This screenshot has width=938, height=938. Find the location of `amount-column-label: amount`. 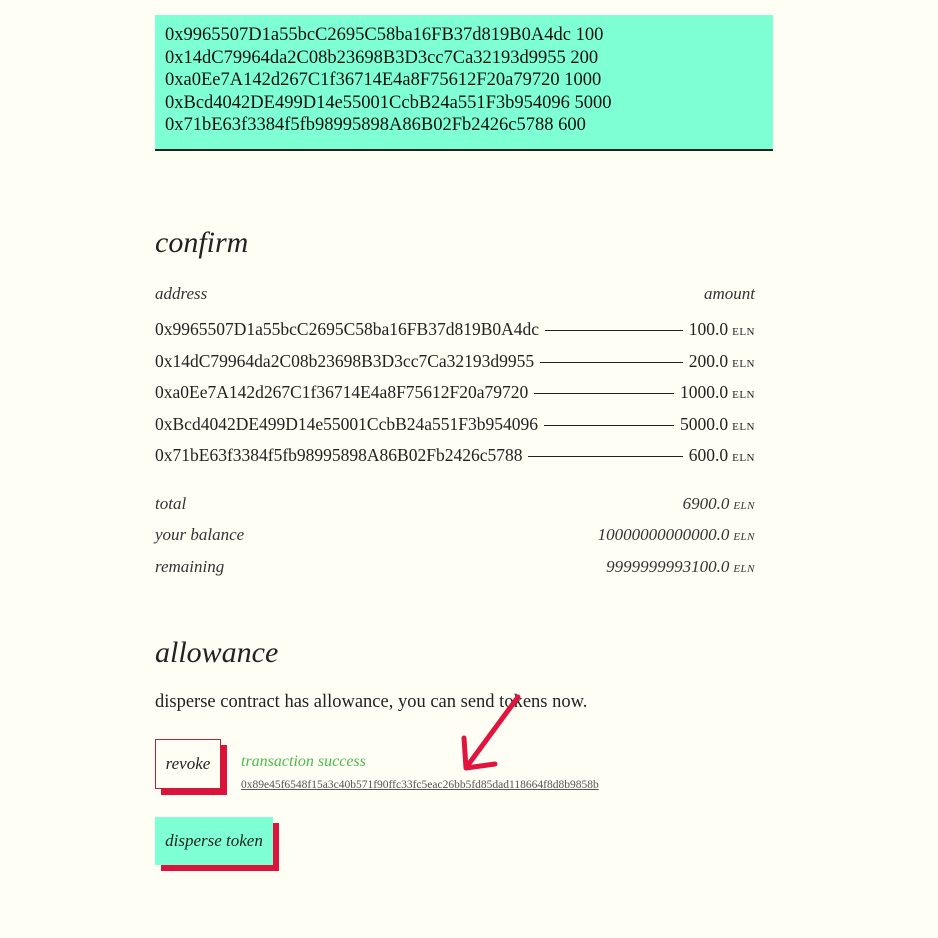

amount-column-label: amount is located at coordinates (729, 293).